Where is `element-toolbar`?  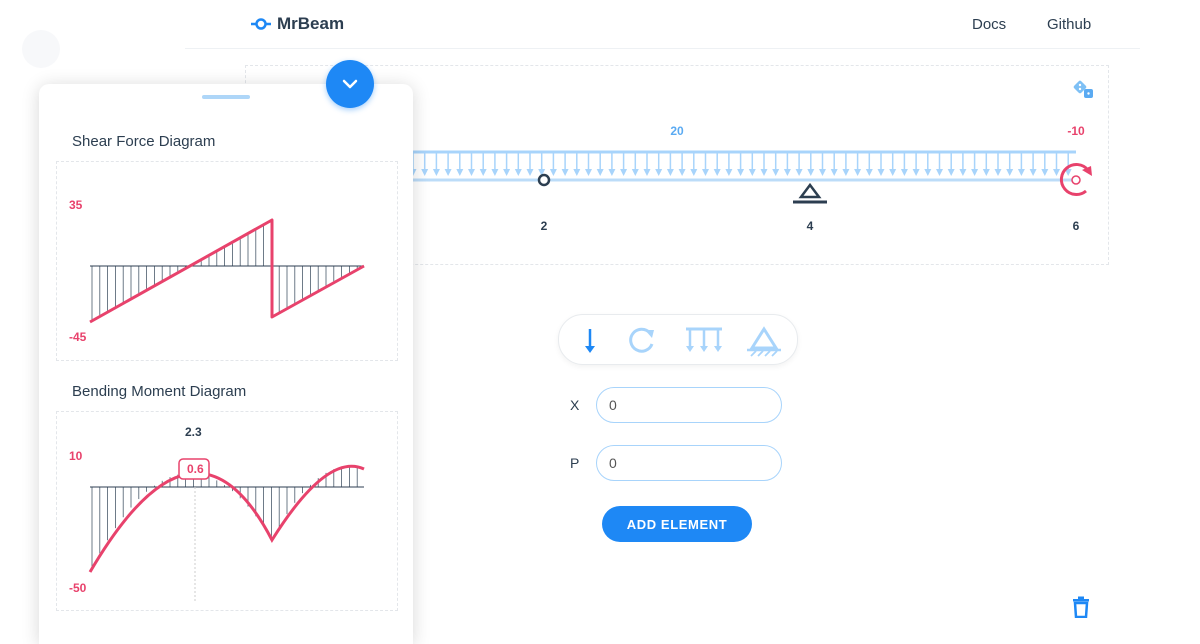 element-toolbar is located at coordinates (678, 339).